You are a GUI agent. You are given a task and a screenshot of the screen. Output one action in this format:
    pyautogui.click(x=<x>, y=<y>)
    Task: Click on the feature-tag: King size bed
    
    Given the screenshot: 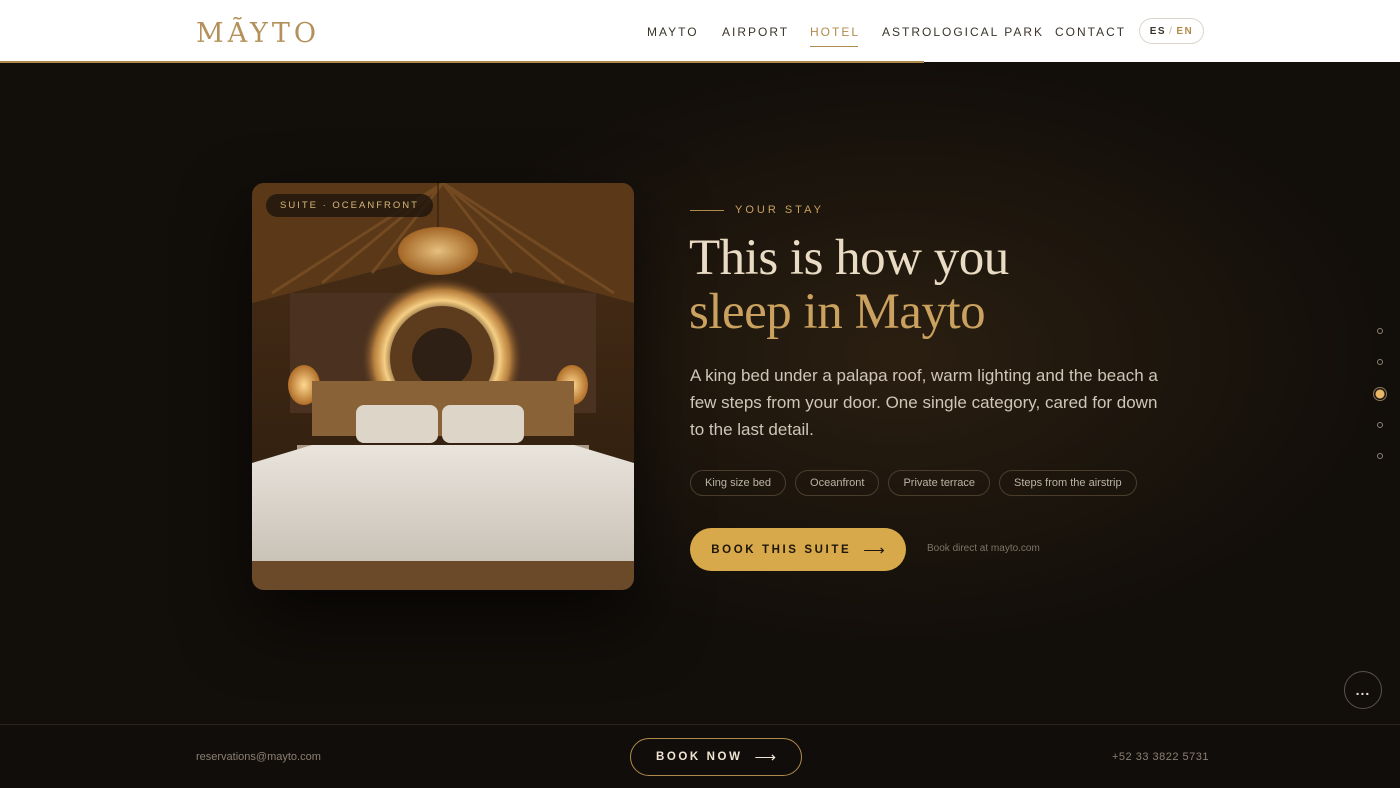 What is the action you would take?
    pyautogui.click(x=738, y=483)
    